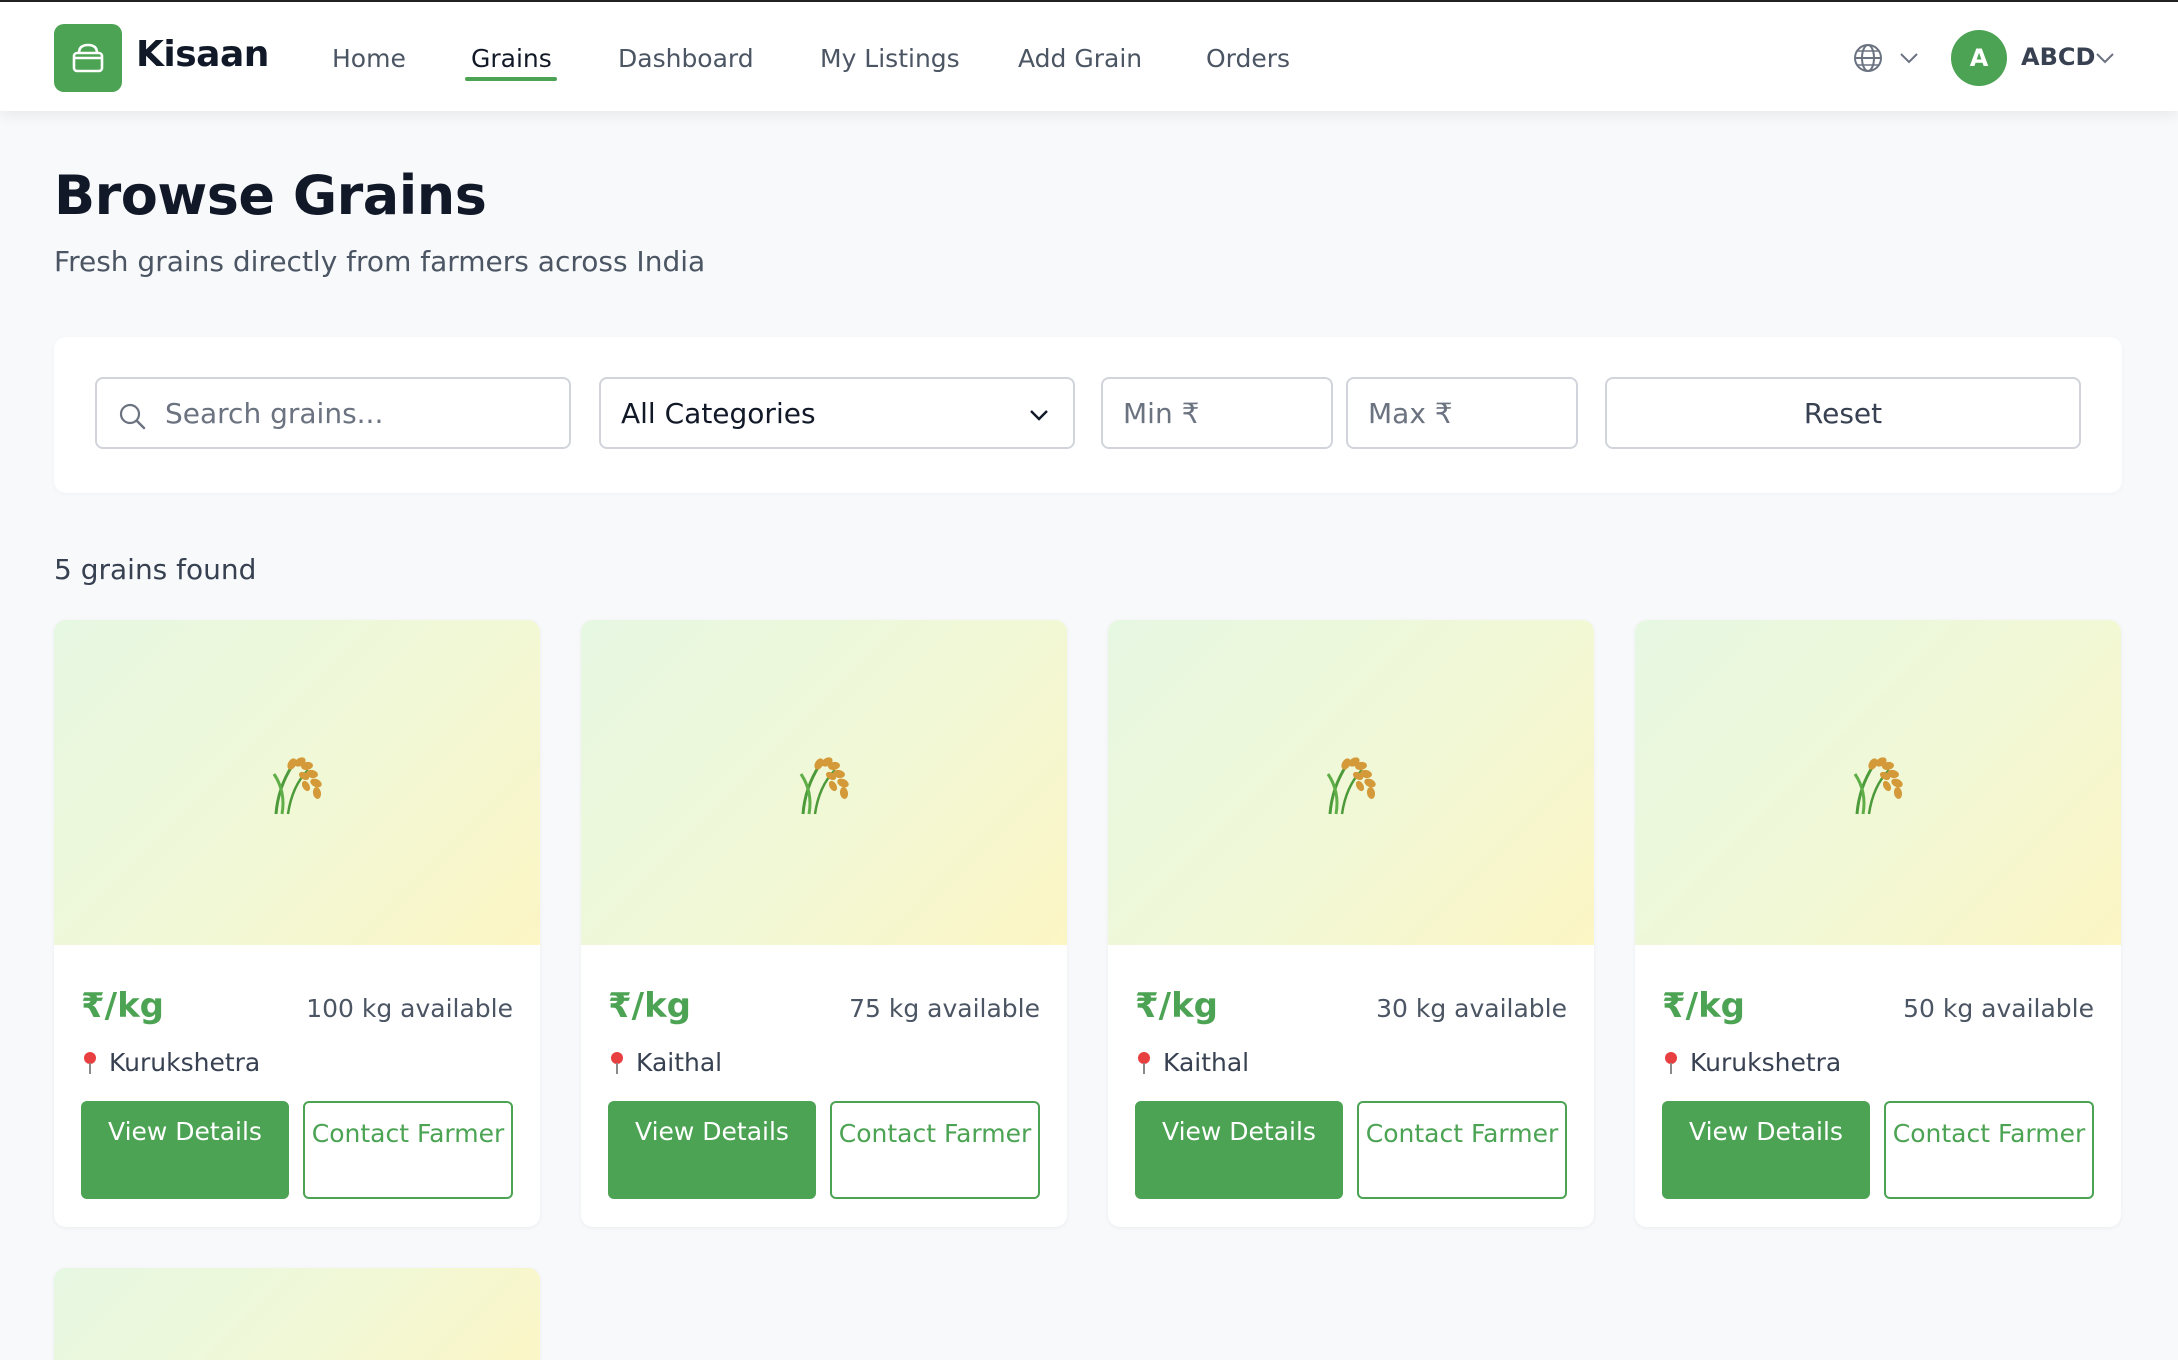  What do you see at coordinates (409, 1008) in the screenshot?
I see `availability: 100 kg available` at bounding box center [409, 1008].